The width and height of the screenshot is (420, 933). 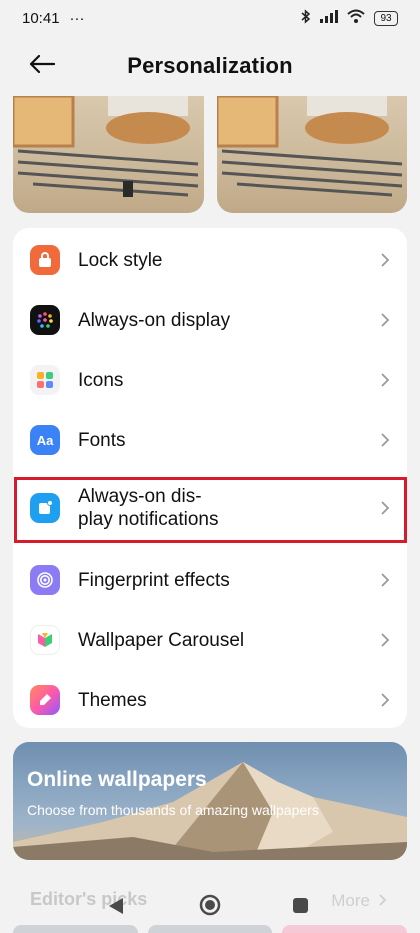 What do you see at coordinates (210, 154) in the screenshot?
I see `preview-strip` at bounding box center [210, 154].